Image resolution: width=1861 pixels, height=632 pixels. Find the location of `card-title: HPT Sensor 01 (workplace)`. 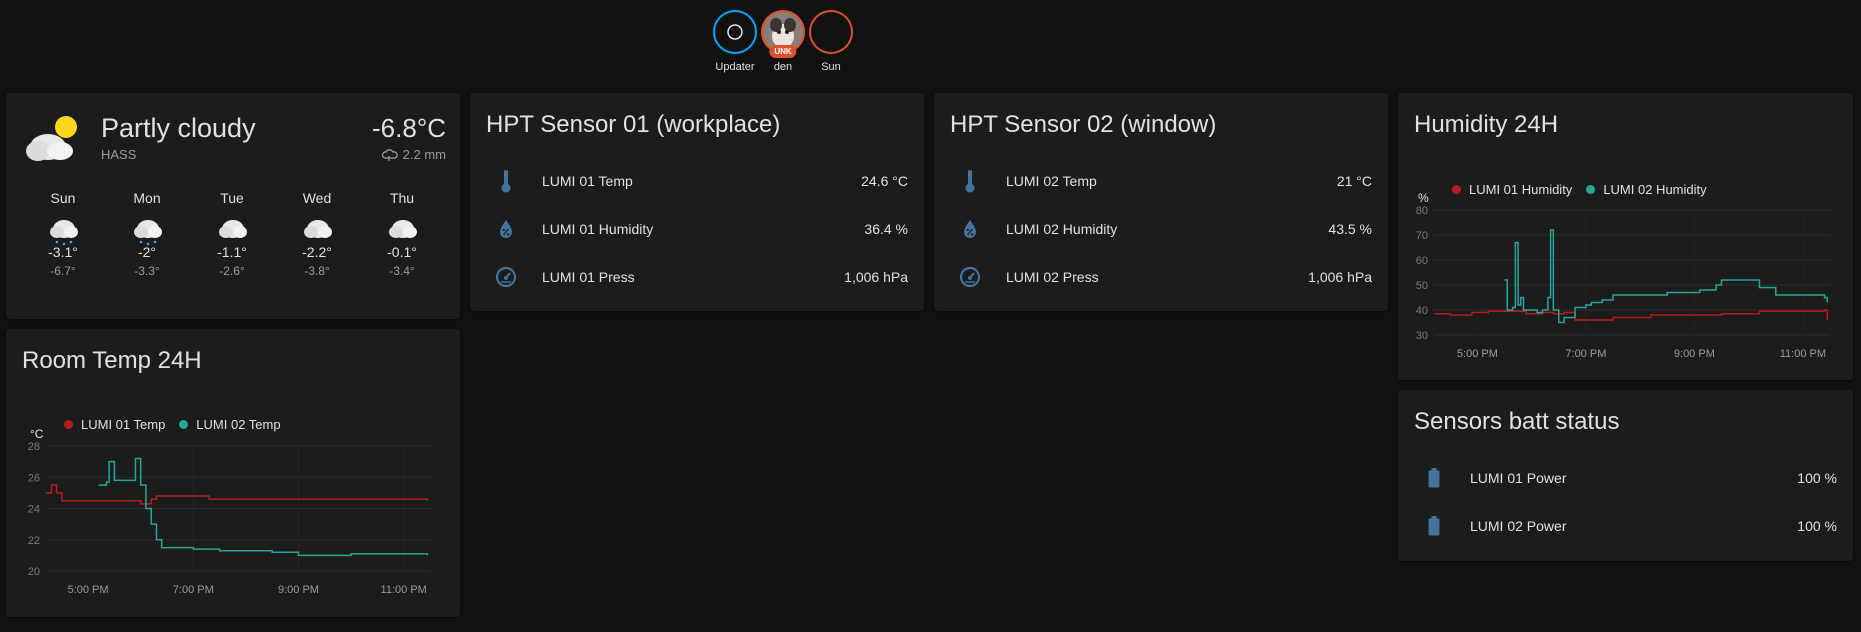

card-title: HPT Sensor 01 (workplace) is located at coordinates (633, 124).